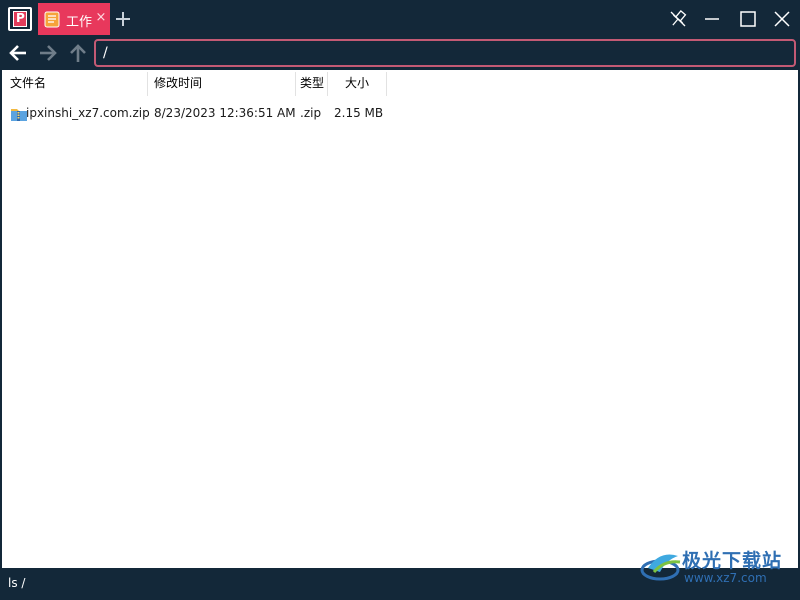 The width and height of the screenshot is (800, 600). Describe the element at coordinates (78, 53) in the screenshot. I see `arrow-up-icon` at that location.